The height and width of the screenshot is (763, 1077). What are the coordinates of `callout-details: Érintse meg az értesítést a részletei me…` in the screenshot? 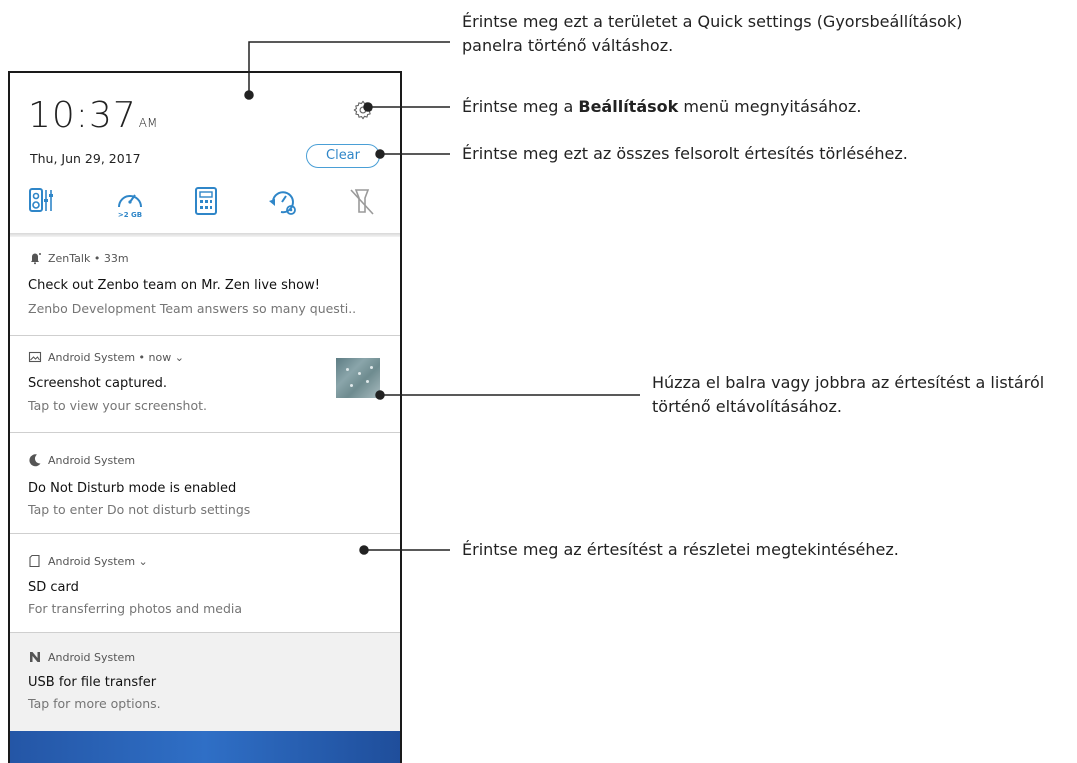 It's located at (680, 549).